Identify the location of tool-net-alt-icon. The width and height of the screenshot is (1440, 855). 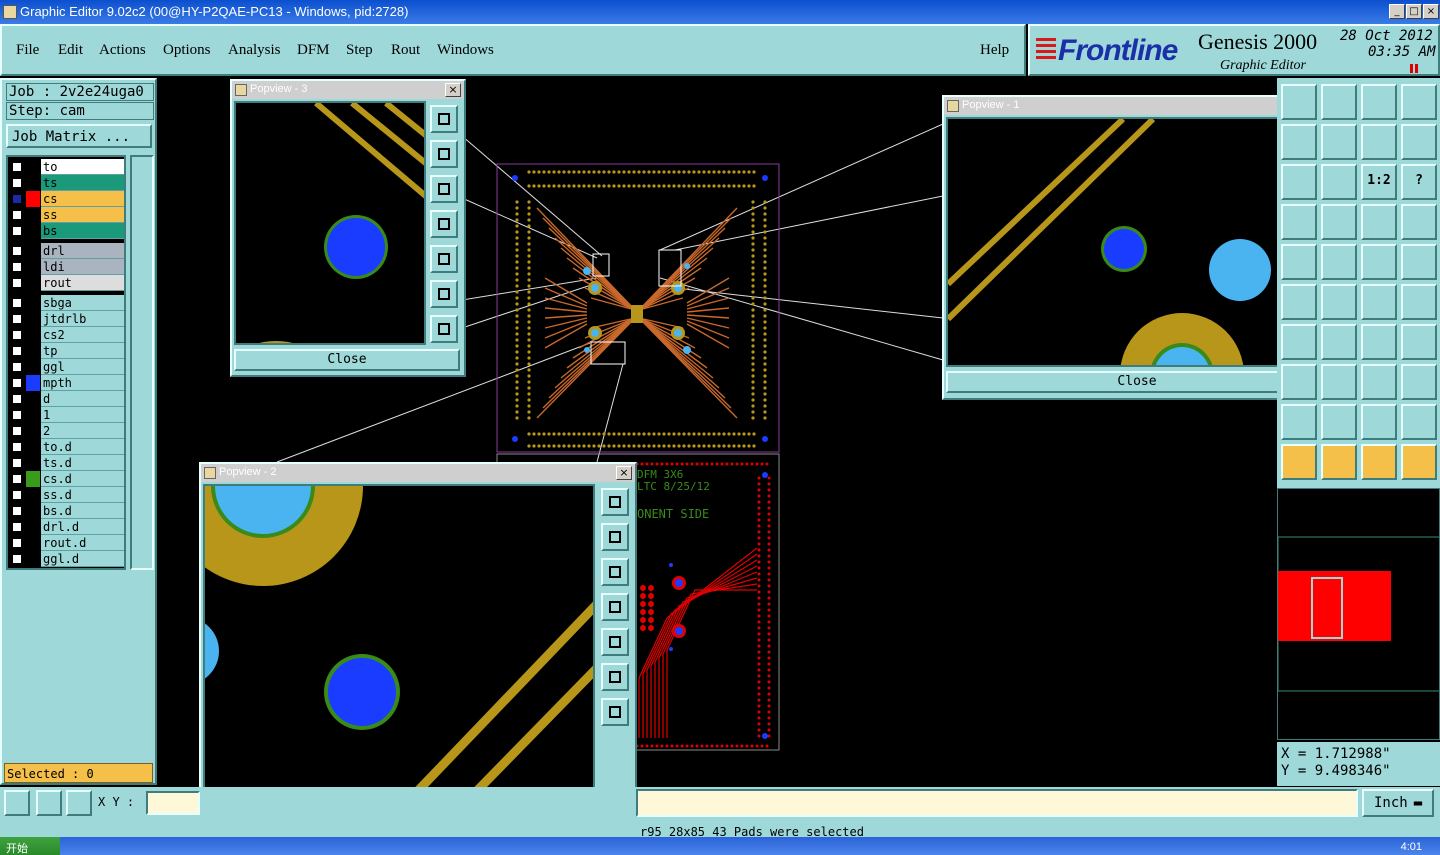
(1419, 302).